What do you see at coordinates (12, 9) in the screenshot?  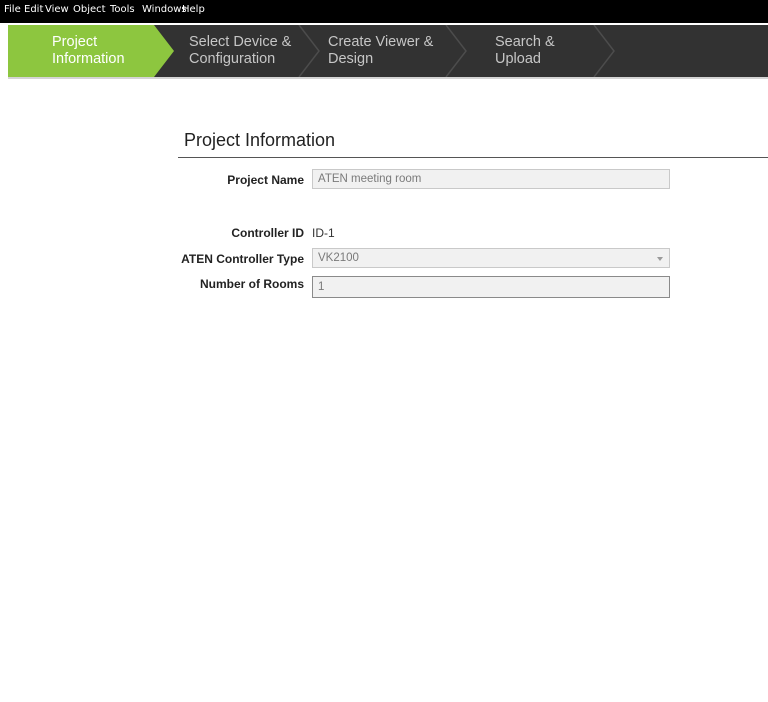 I see `menu-file: File` at bounding box center [12, 9].